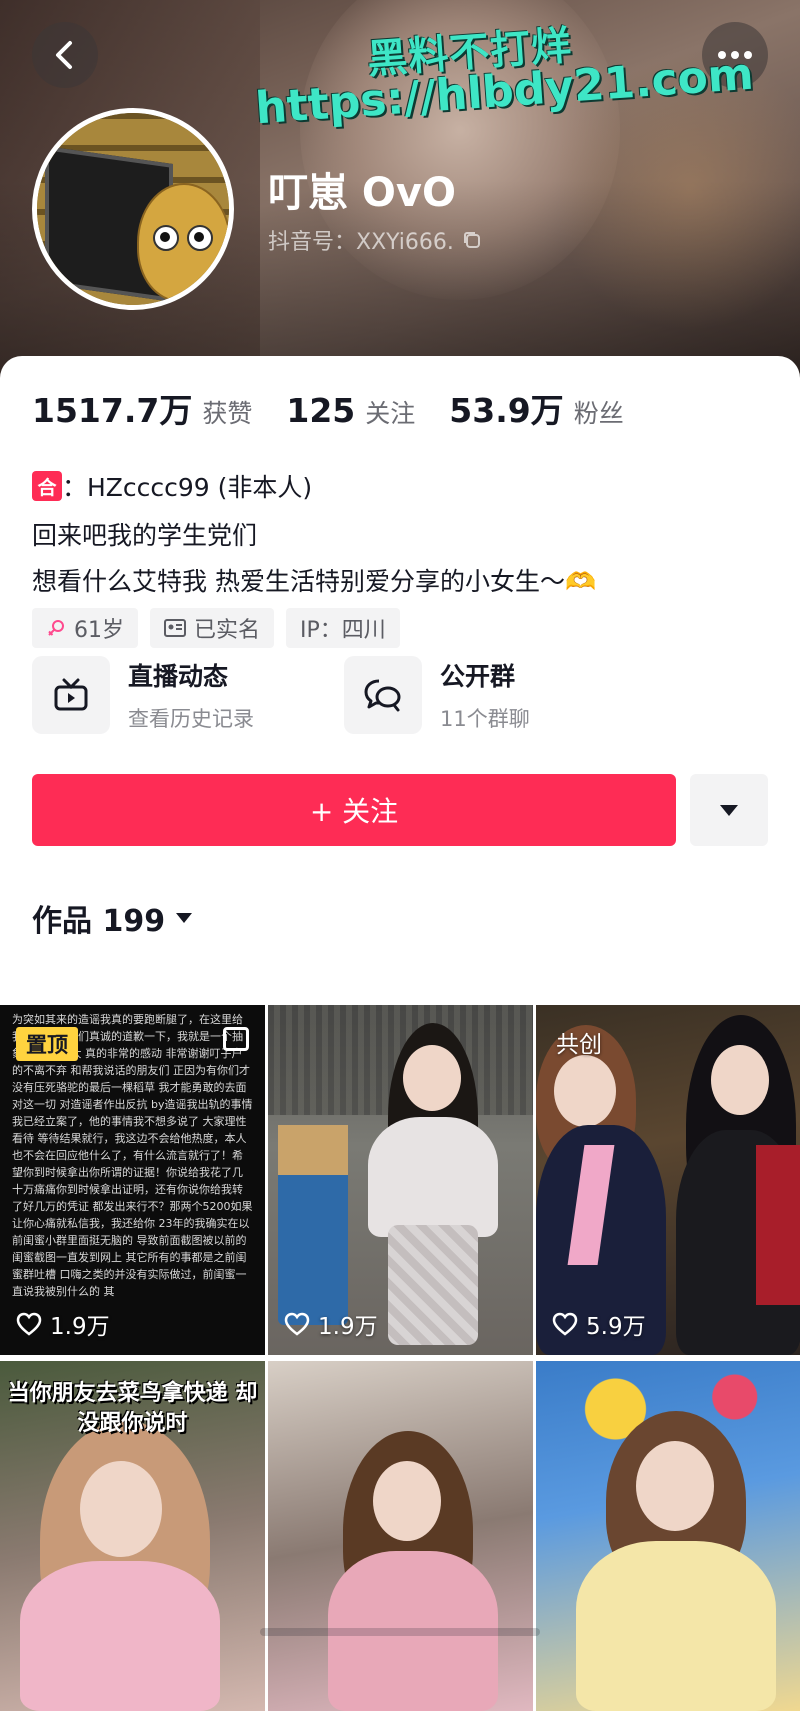  What do you see at coordinates (47, 486) in the screenshot?
I see `collab-badge: 合` at bounding box center [47, 486].